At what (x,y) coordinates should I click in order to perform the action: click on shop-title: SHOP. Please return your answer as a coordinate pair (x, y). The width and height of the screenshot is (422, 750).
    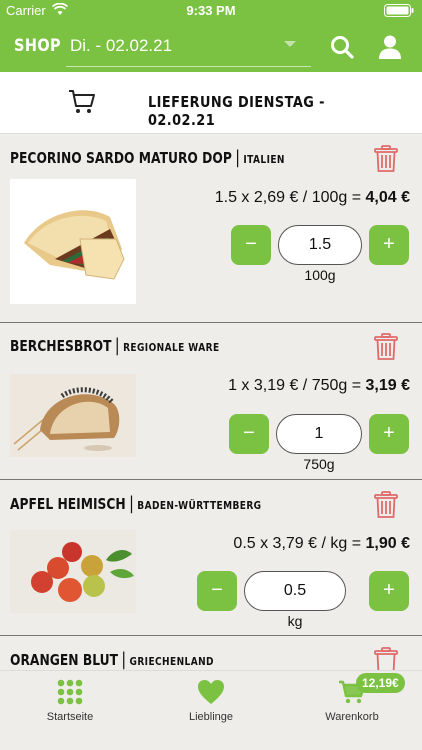
    Looking at the image, I should click on (38, 46).